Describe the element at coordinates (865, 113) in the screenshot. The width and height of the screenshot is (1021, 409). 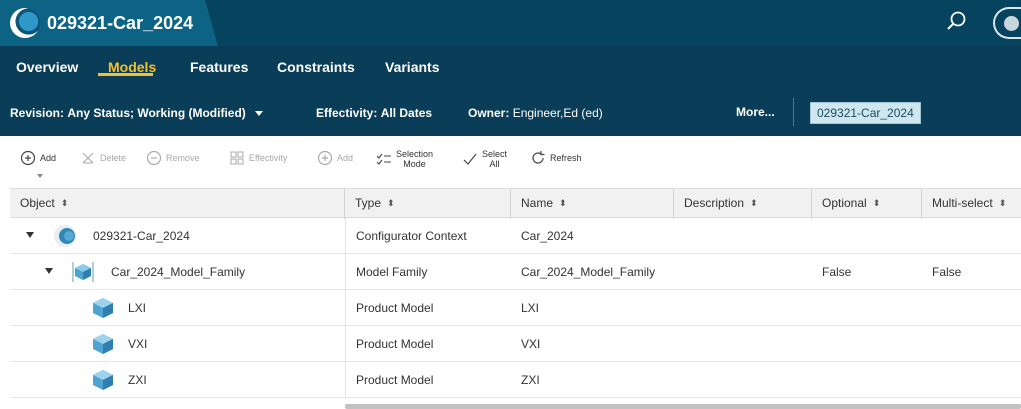
I see `context-chip: 029321-Car_2024` at that location.